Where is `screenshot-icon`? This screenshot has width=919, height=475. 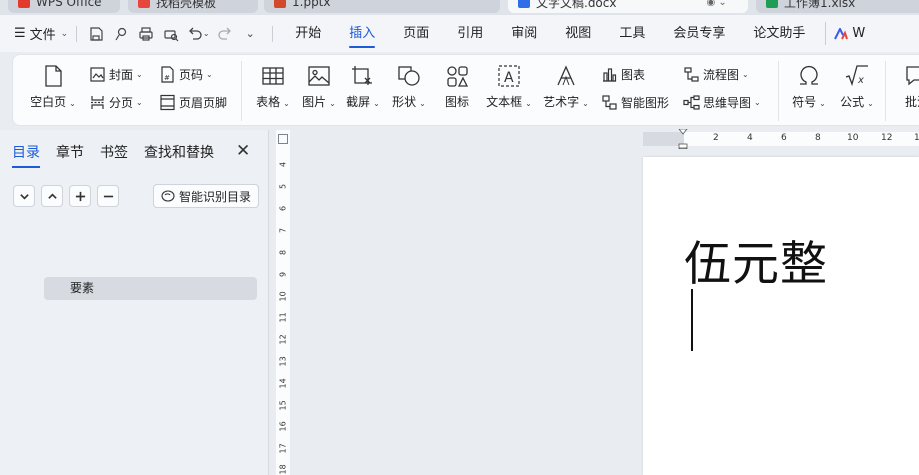 screenshot-icon is located at coordinates (362, 75).